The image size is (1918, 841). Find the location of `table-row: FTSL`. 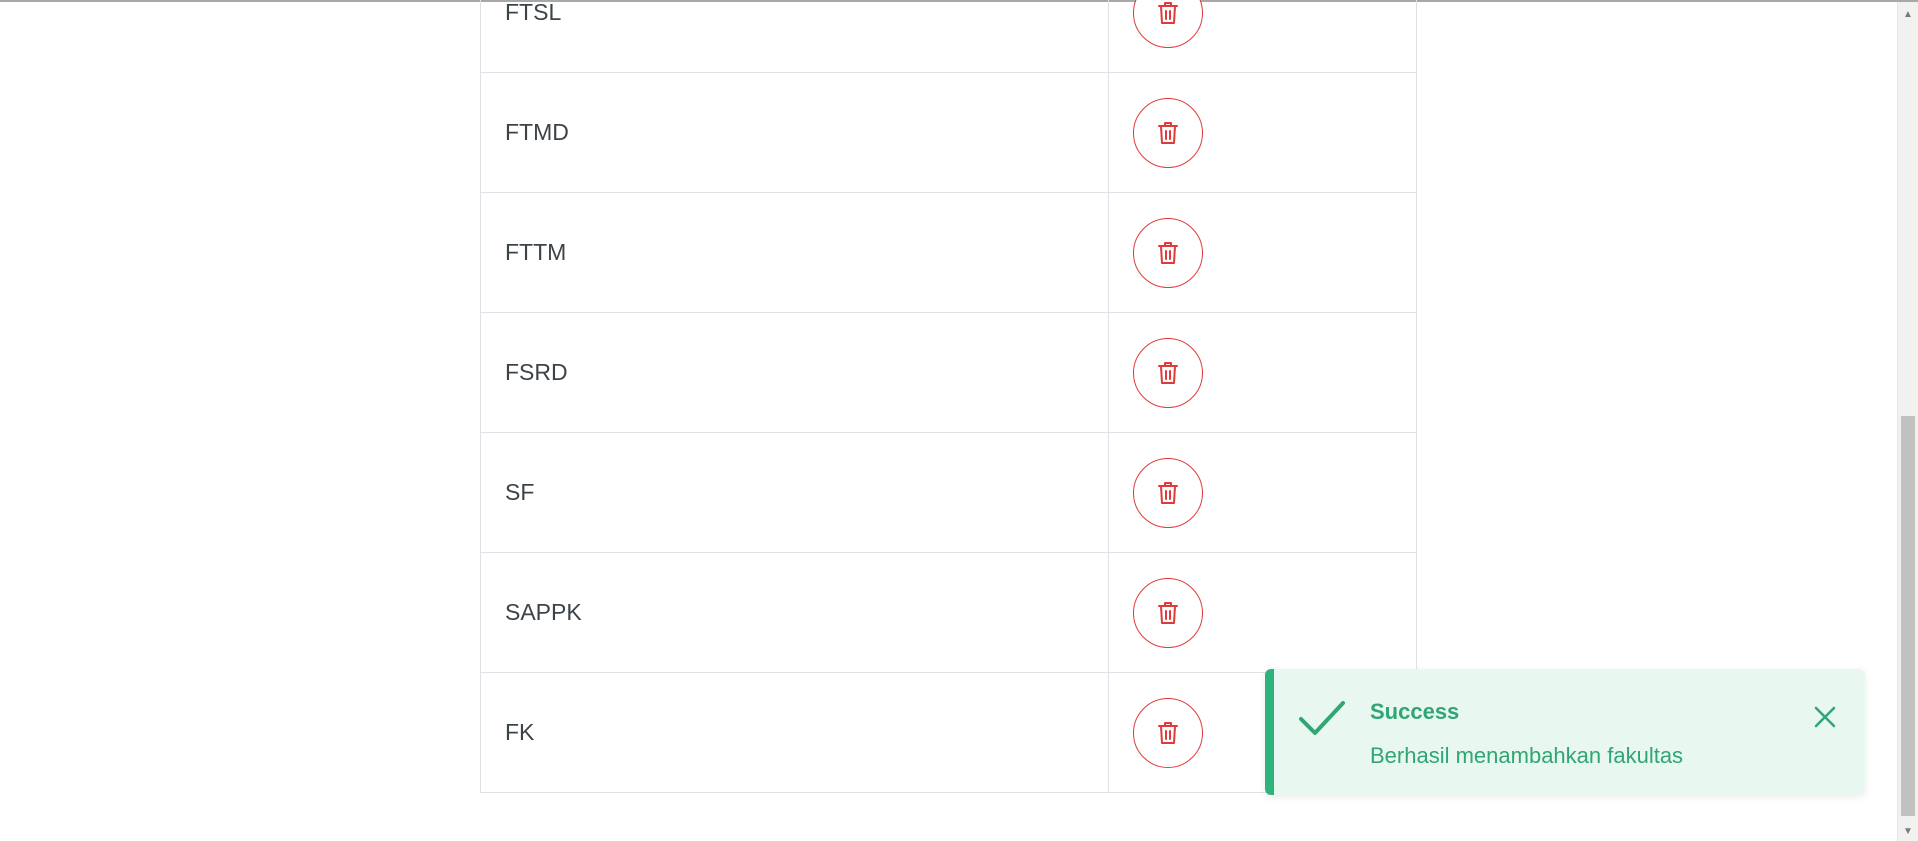

table-row: FTSL is located at coordinates (948, 36).